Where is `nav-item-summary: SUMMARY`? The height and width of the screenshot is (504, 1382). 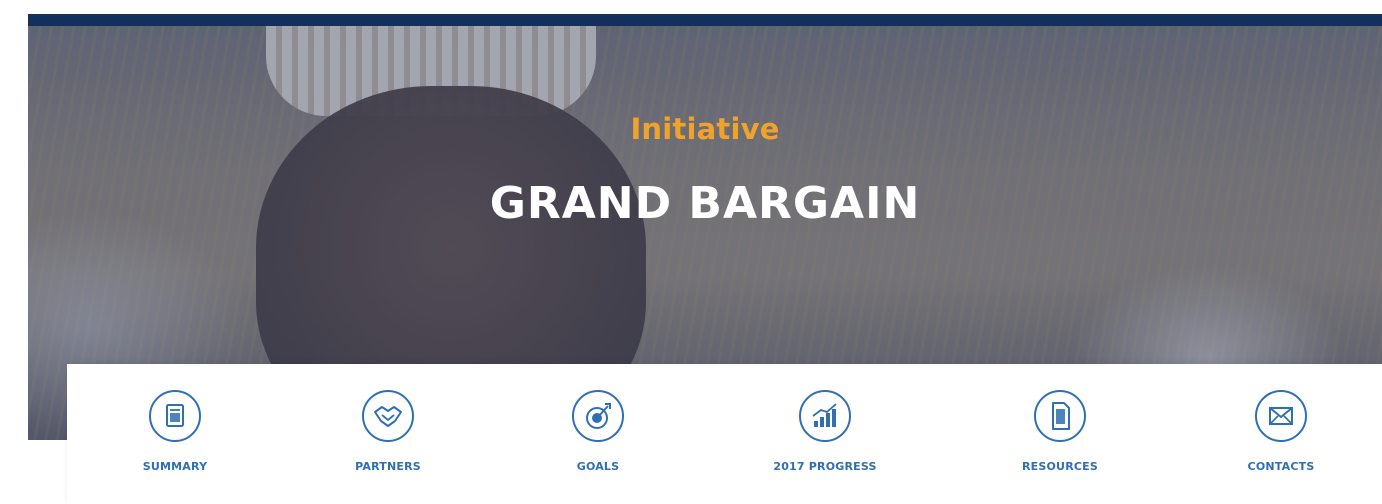
nav-item-summary: SUMMARY is located at coordinates (177, 434).